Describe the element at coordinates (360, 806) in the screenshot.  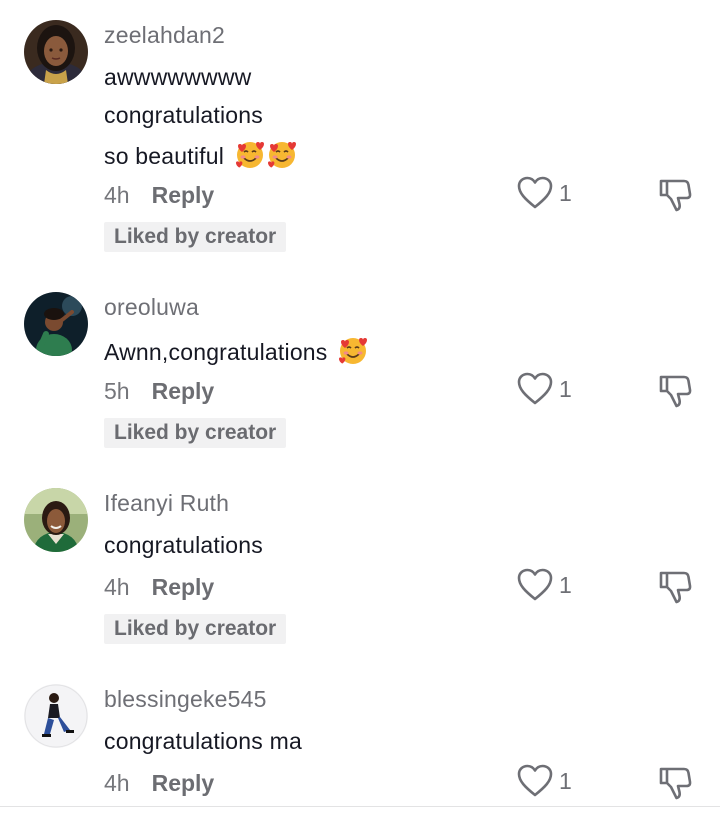
I see `divider` at that location.